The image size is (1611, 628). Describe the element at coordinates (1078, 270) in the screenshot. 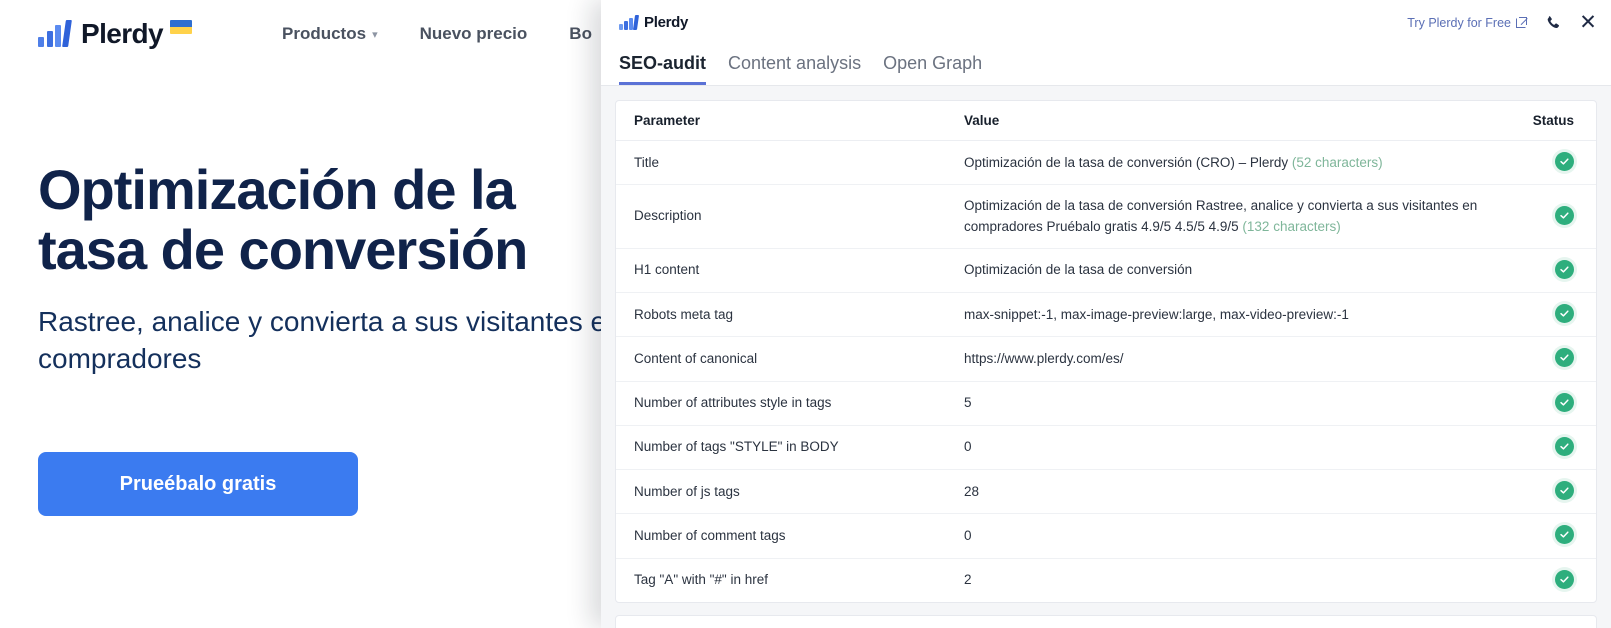

I see `value-text: Optimización de la tasa de conversión` at that location.